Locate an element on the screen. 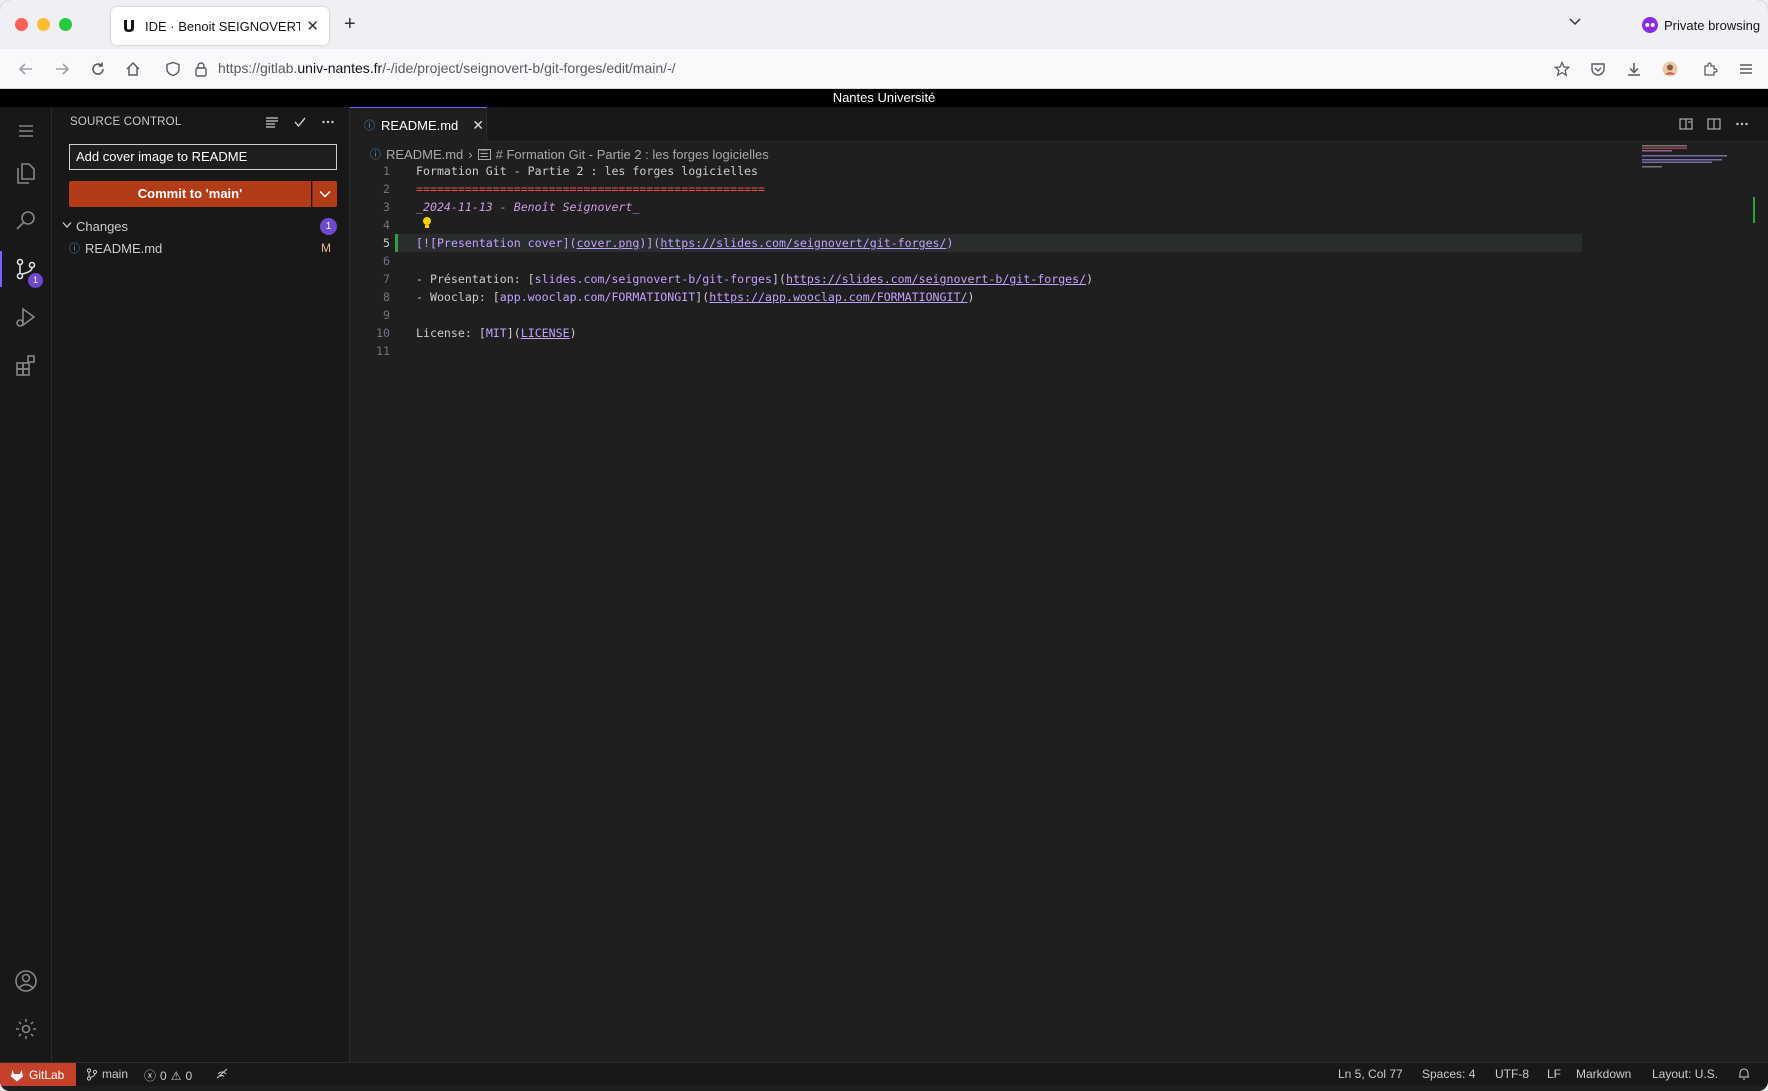 The image size is (1768, 1091). editor-more-actions-icon is located at coordinates (1742, 124).